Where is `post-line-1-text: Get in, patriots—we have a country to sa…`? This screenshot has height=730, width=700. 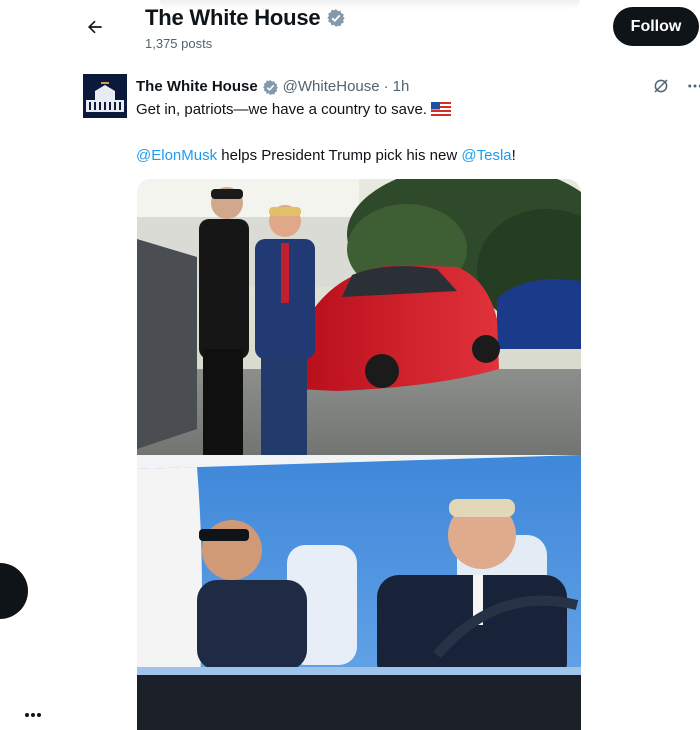 post-line-1-text: Get in, patriots—we have a country to sa… is located at coordinates (281, 109).